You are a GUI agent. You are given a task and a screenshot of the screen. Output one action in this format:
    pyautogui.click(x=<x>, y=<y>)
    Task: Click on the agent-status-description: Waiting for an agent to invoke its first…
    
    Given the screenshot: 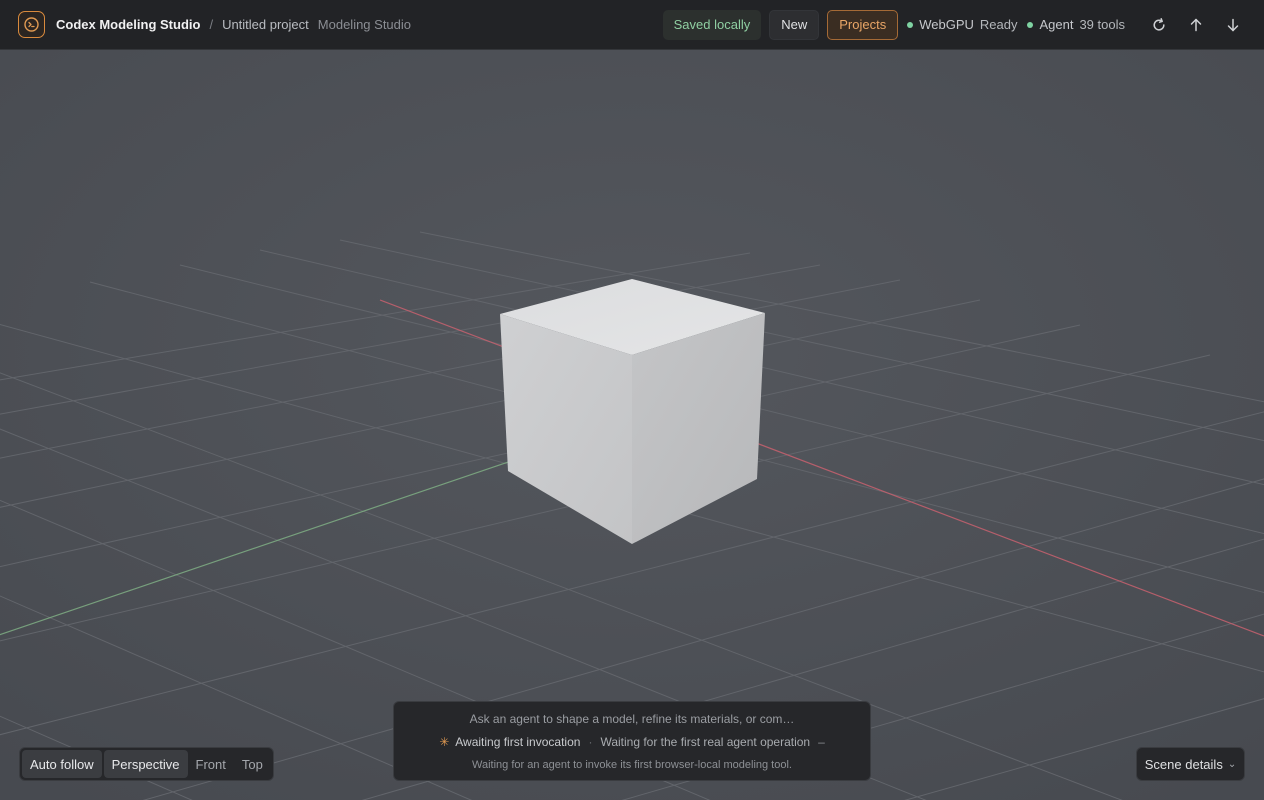 What is the action you would take?
    pyautogui.click(x=632, y=765)
    